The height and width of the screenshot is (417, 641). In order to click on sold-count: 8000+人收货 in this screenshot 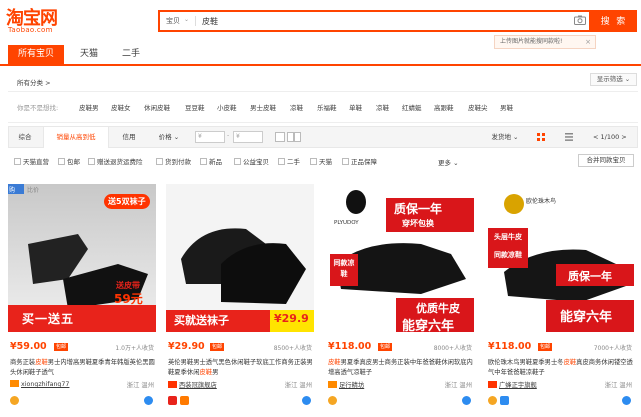, I will do `click(452, 348)`.